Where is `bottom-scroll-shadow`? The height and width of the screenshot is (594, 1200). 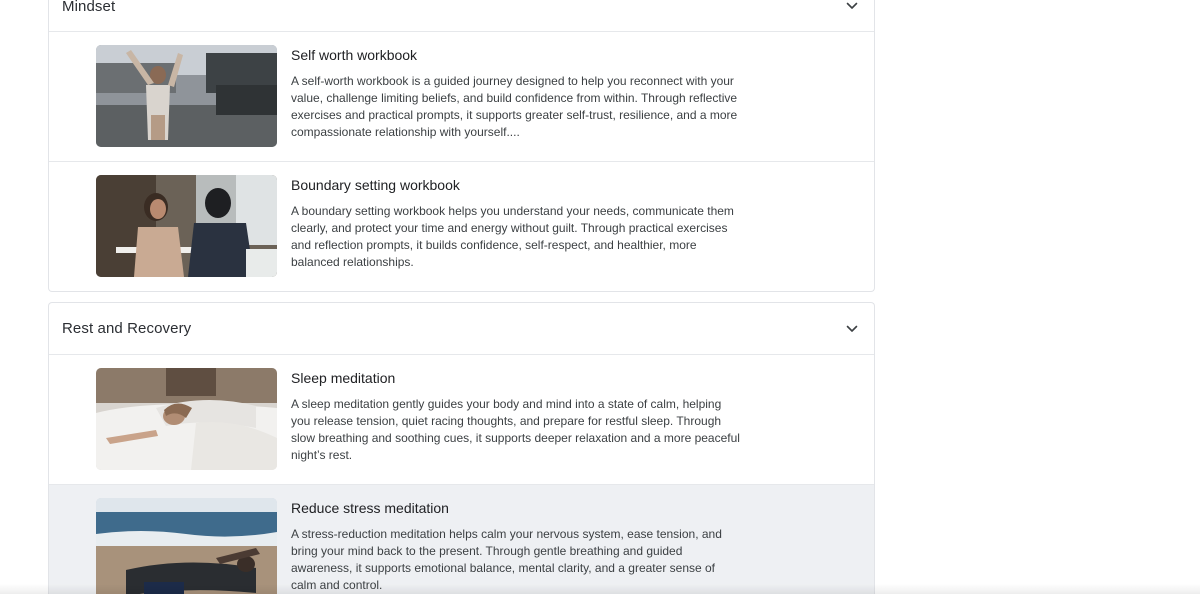 bottom-scroll-shadow is located at coordinates (600, 589).